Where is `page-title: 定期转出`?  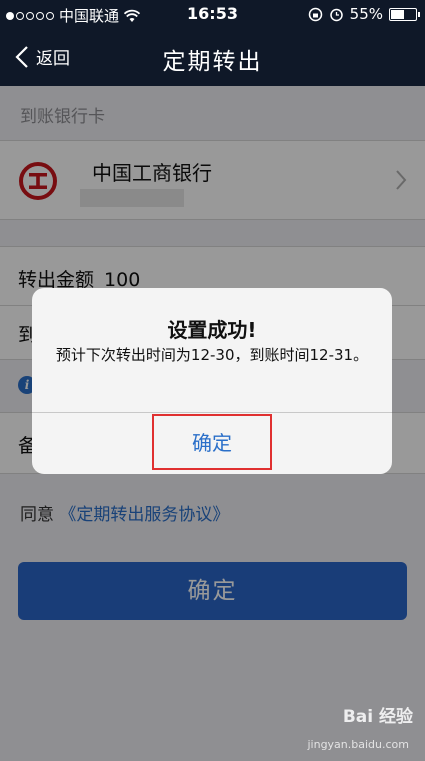 page-title: 定期转出 is located at coordinates (212, 62).